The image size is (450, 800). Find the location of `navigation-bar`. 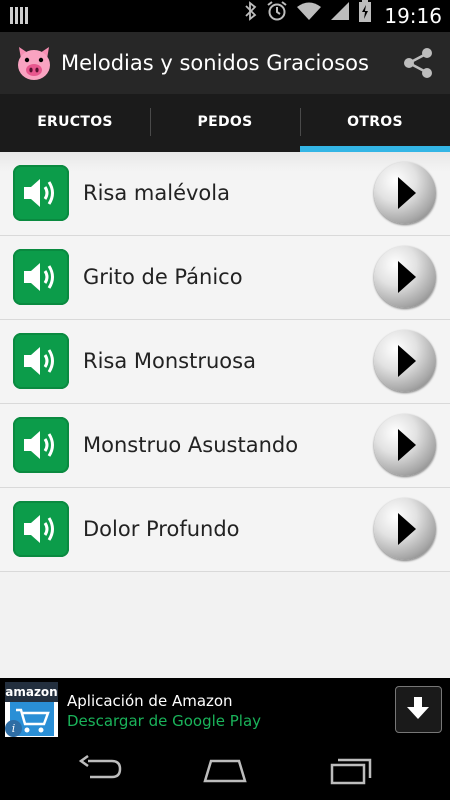

navigation-bar is located at coordinates (225, 770).